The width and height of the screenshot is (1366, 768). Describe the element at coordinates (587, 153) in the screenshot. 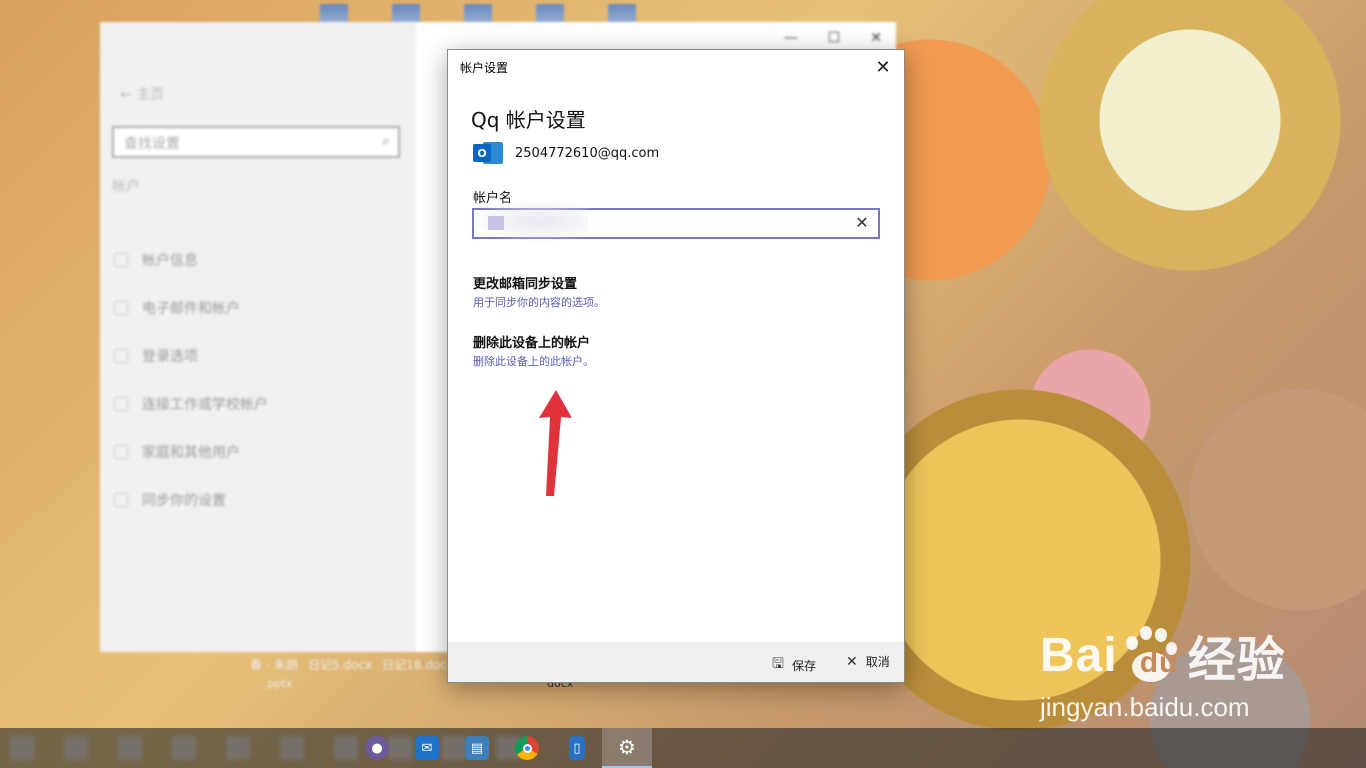

I see `account-email: 2504772610@qq.com` at that location.